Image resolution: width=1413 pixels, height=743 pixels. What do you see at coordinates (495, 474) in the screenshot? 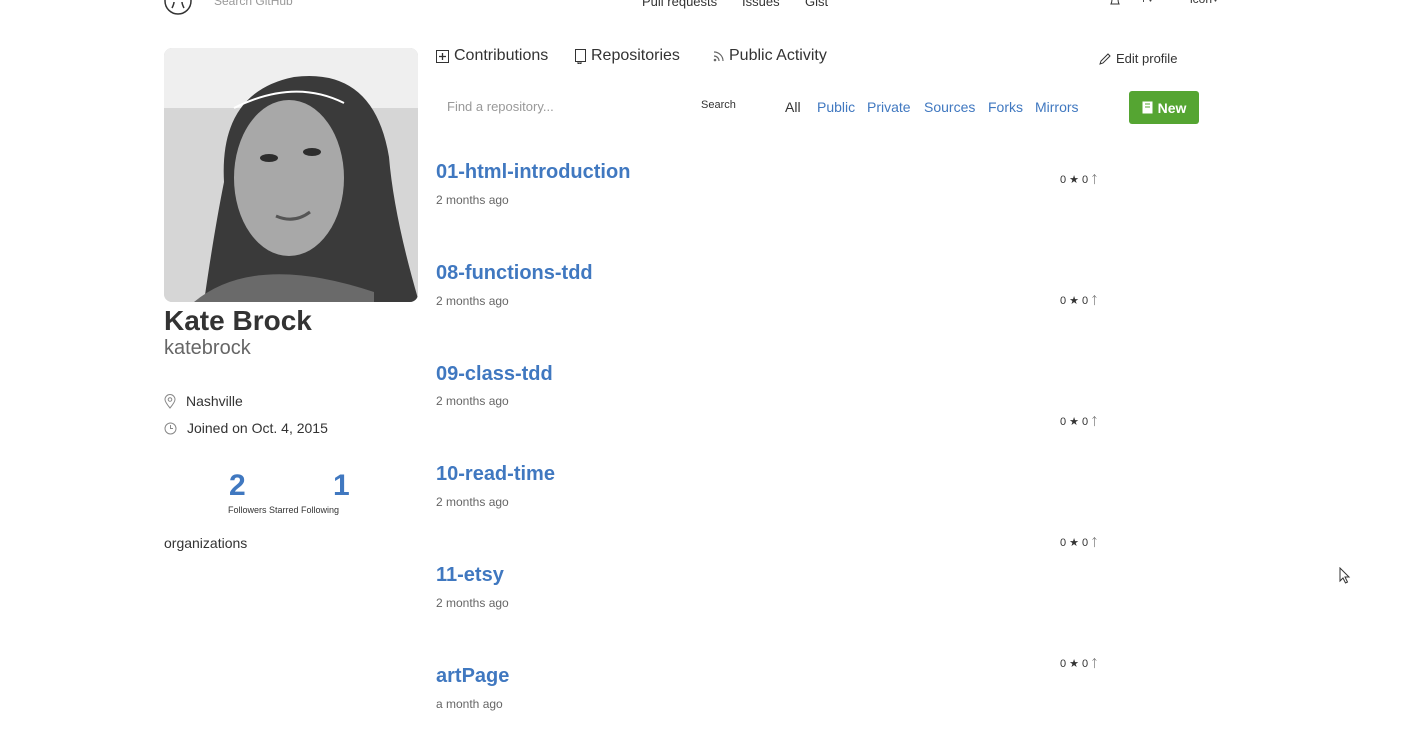
I see `repo-link: 10-read-time` at bounding box center [495, 474].